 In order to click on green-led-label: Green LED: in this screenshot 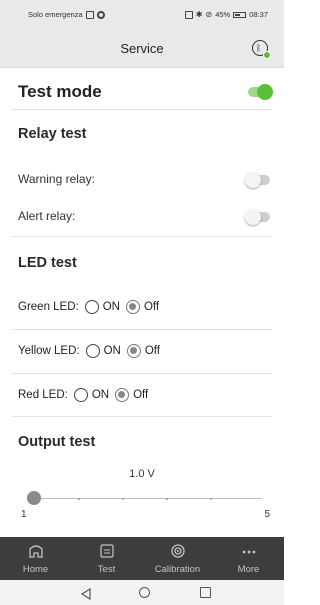, I will do `click(48, 307)`.